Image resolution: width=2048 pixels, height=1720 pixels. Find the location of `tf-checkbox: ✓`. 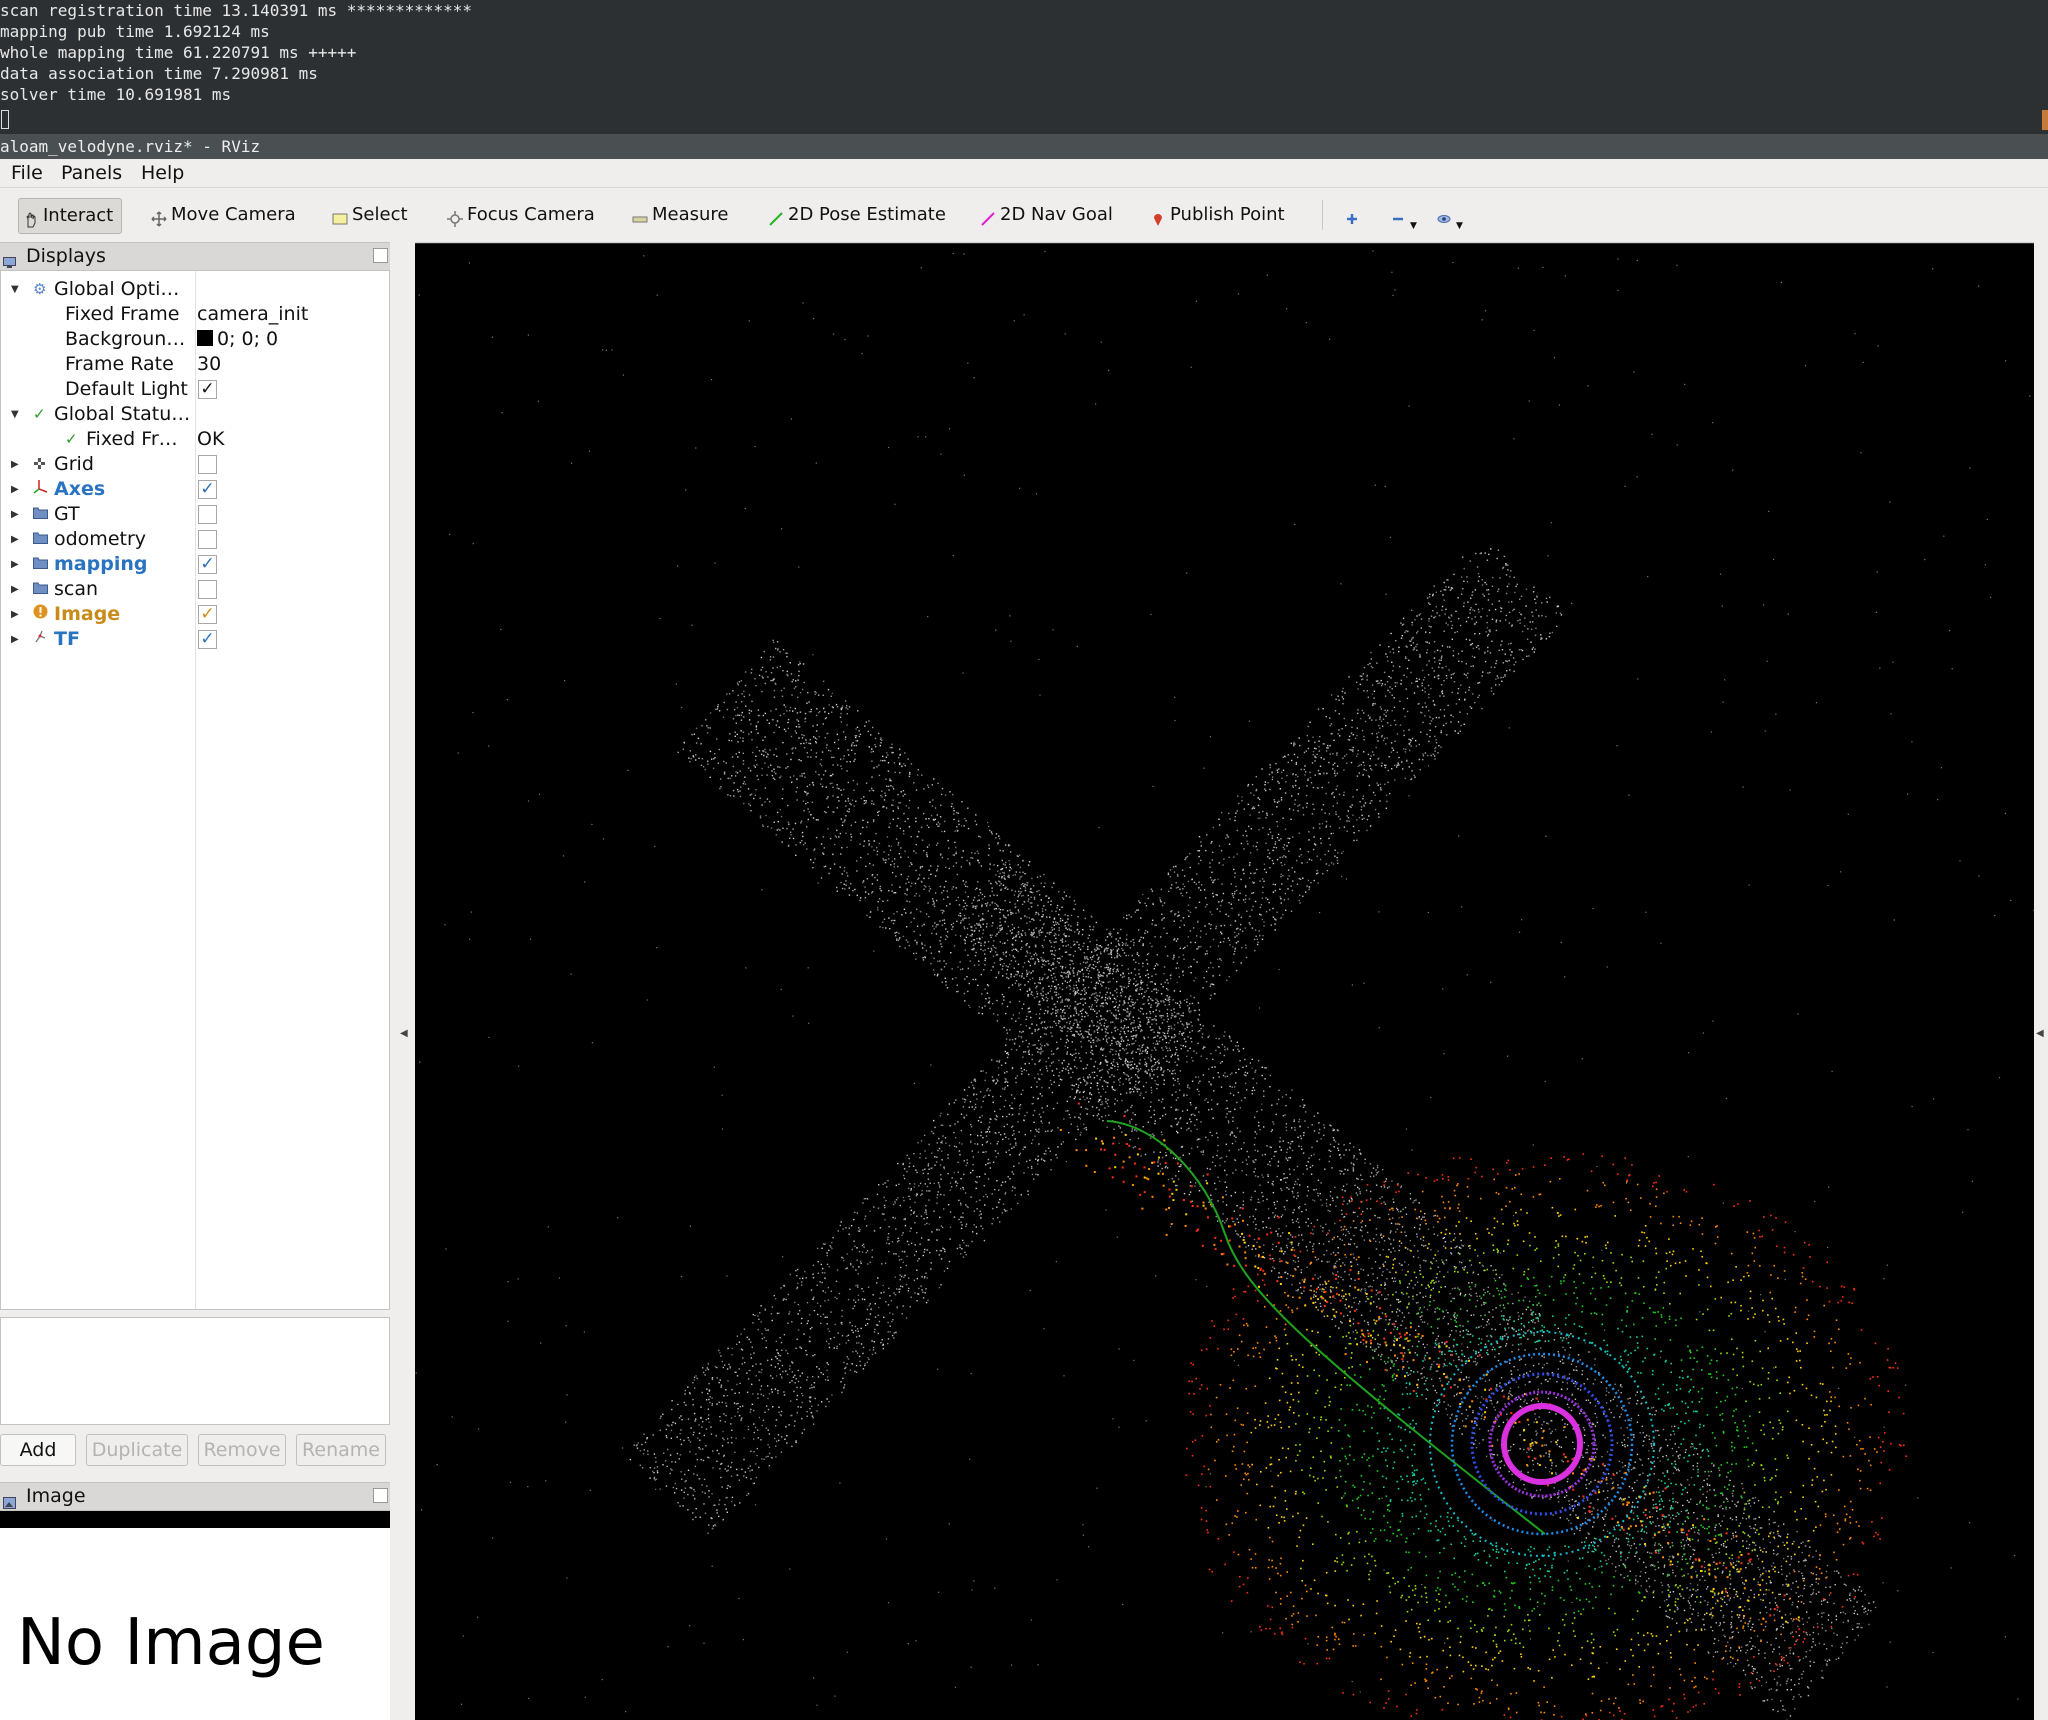

tf-checkbox: ✓ is located at coordinates (207, 639).